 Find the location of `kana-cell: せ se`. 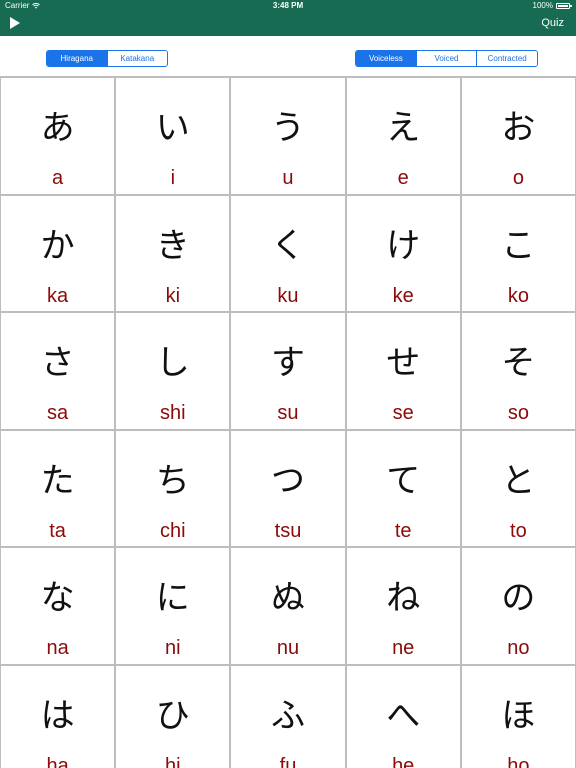

kana-cell: せ se is located at coordinates (403, 371).